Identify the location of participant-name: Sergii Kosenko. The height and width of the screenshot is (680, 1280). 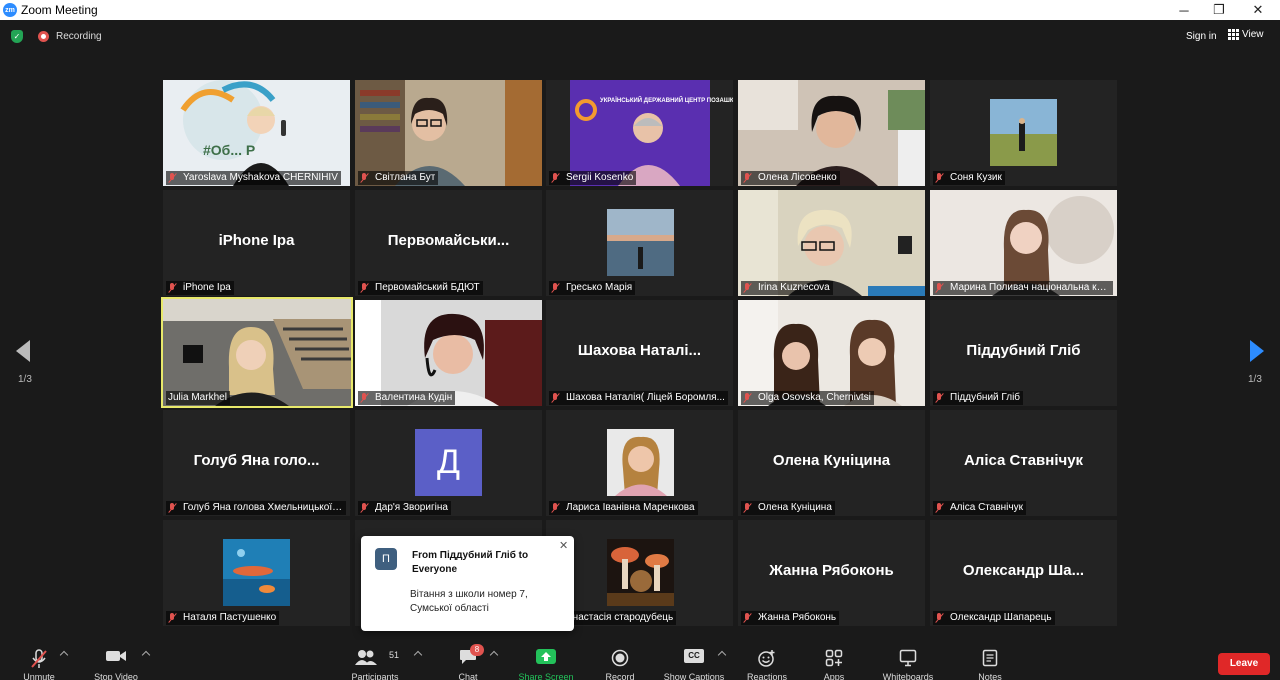
(593, 178).